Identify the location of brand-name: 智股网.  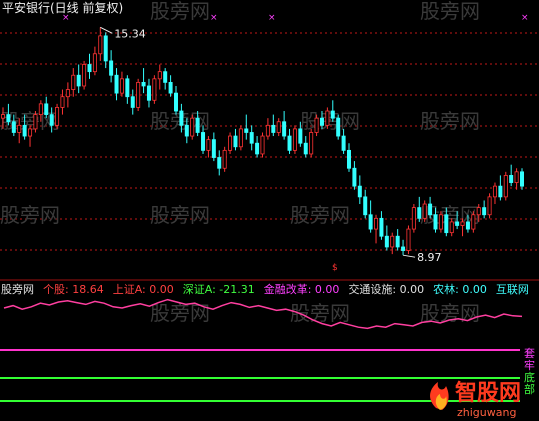
(488, 393).